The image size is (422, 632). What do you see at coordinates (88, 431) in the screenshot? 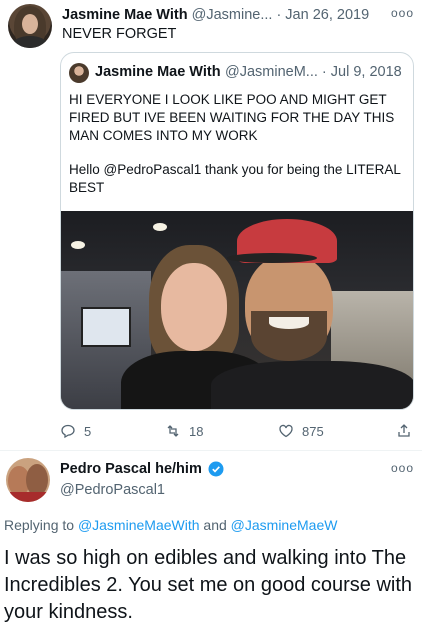
I see `reply-count: 5` at bounding box center [88, 431].